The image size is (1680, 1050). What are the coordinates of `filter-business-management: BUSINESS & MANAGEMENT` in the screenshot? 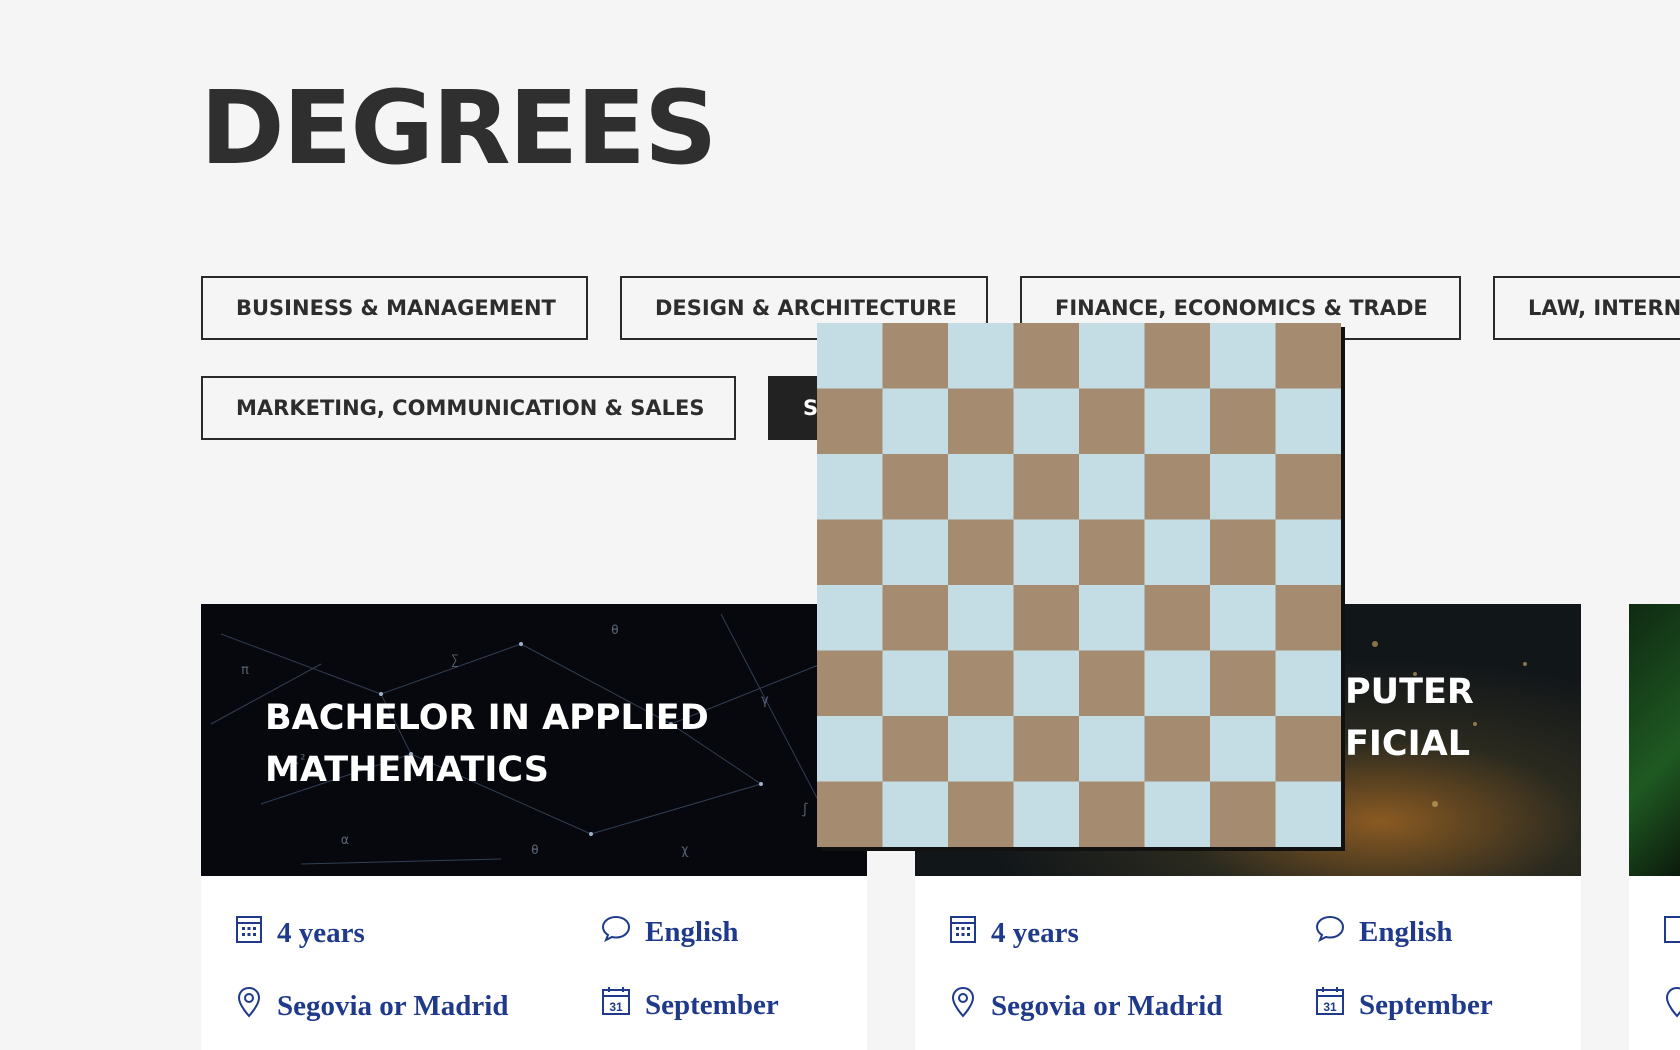 It's located at (394, 308).